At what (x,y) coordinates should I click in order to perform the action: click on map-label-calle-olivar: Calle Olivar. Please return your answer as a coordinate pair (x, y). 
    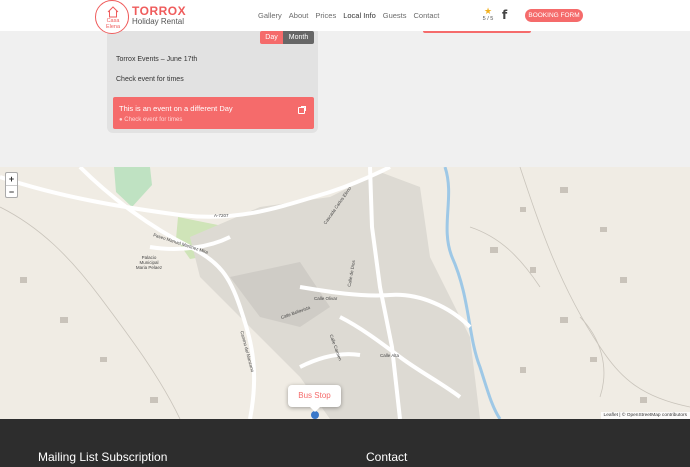
    Looking at the image, I should click on (326, 298).